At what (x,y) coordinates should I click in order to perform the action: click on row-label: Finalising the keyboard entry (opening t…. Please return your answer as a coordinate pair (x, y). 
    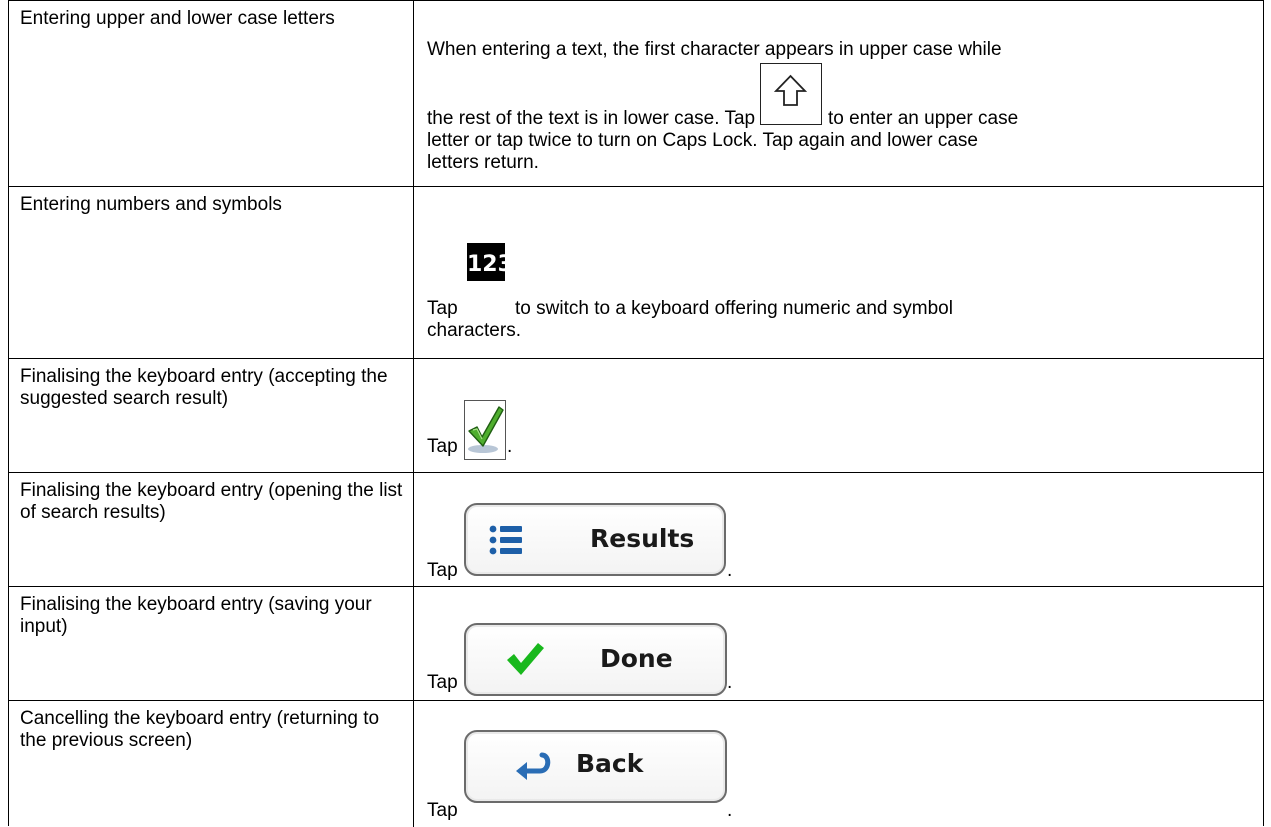
    Looking at the image, I should click on (211, 529).